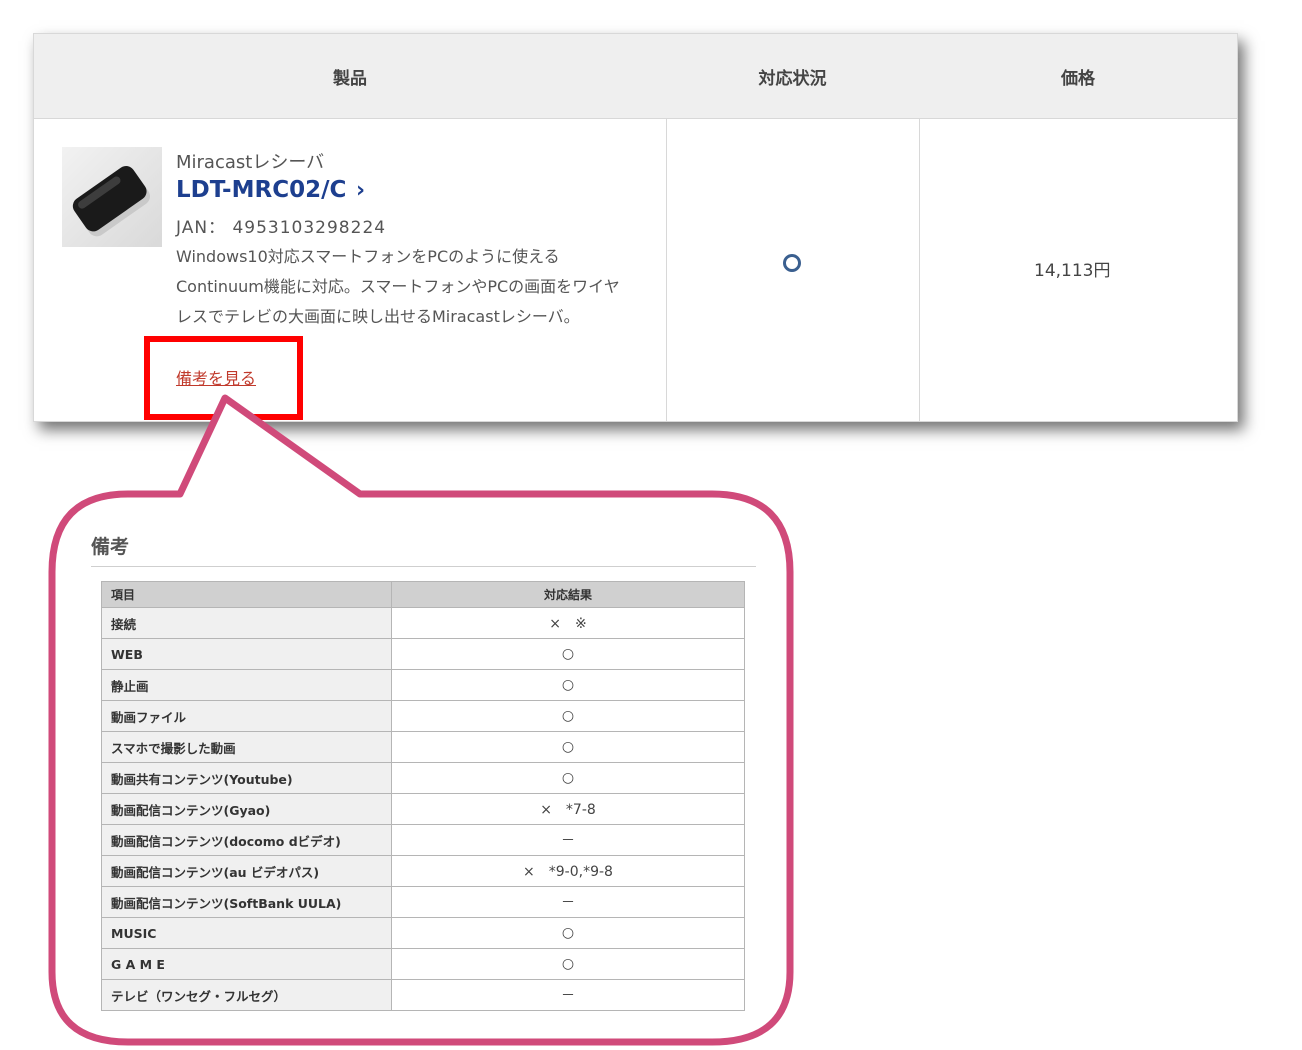 This screenshot has width=1302, height=1050. I want to click on table-row: WEB ○, so click(423, 654).